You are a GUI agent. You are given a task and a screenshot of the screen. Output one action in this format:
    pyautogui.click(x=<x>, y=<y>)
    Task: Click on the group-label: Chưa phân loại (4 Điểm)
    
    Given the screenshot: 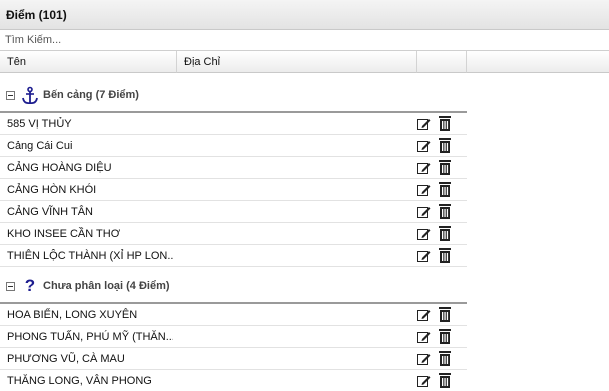 What is the action you would take?
    pyautogui.click(x=106, y=286)
    